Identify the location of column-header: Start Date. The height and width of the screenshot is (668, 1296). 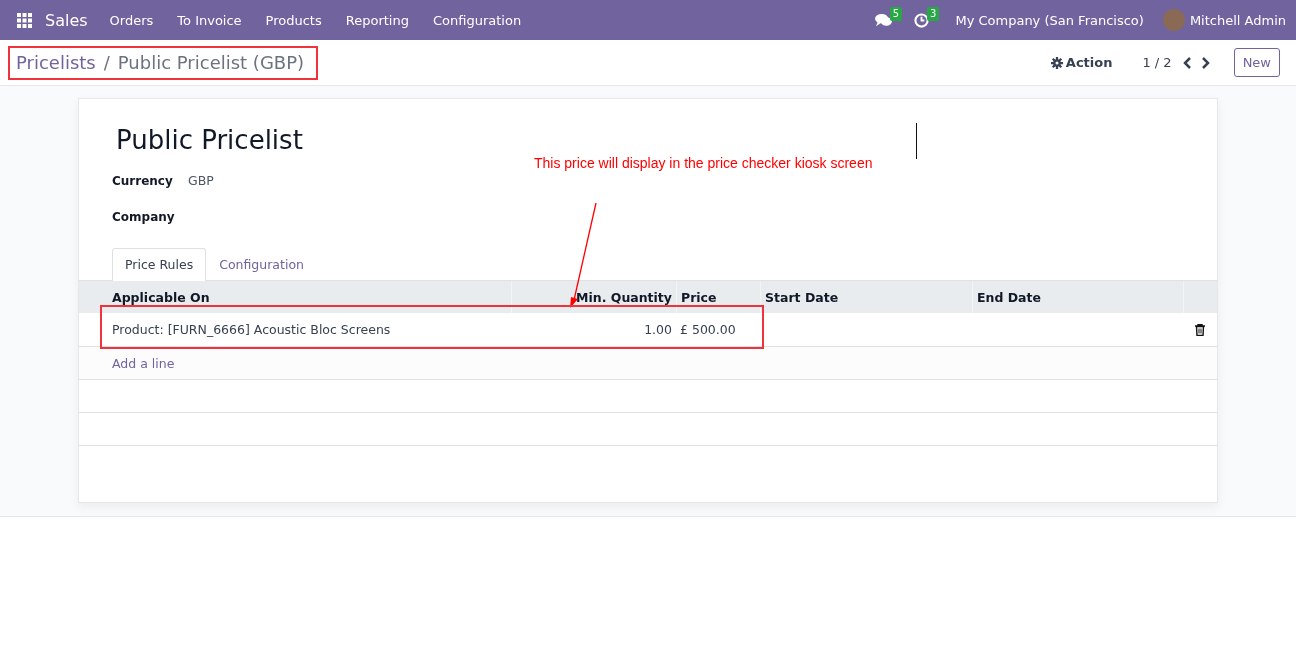
(866, 297).